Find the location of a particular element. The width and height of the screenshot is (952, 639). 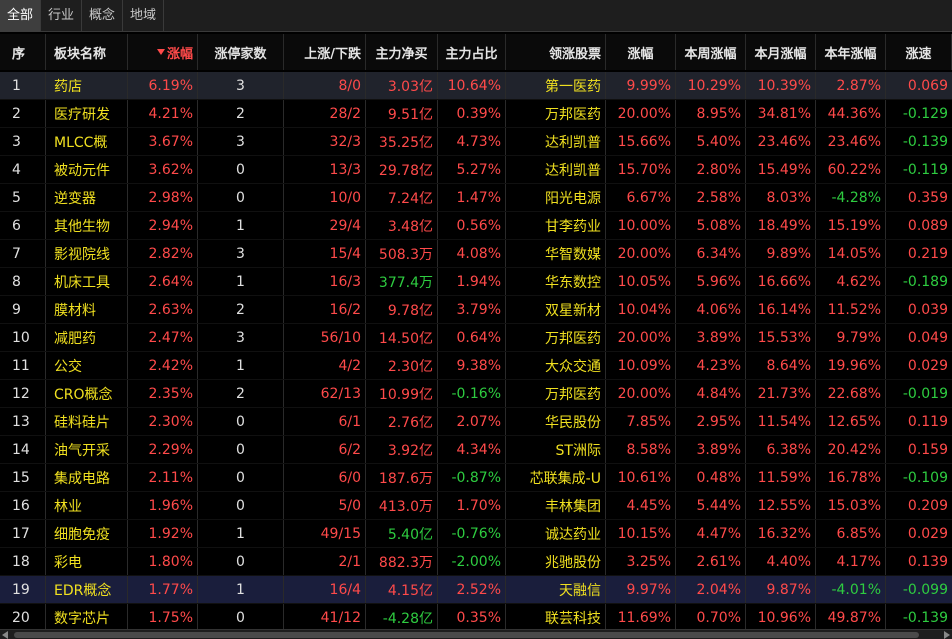

cell-change-pct: 3.62% is located at coordinates (163, 169).